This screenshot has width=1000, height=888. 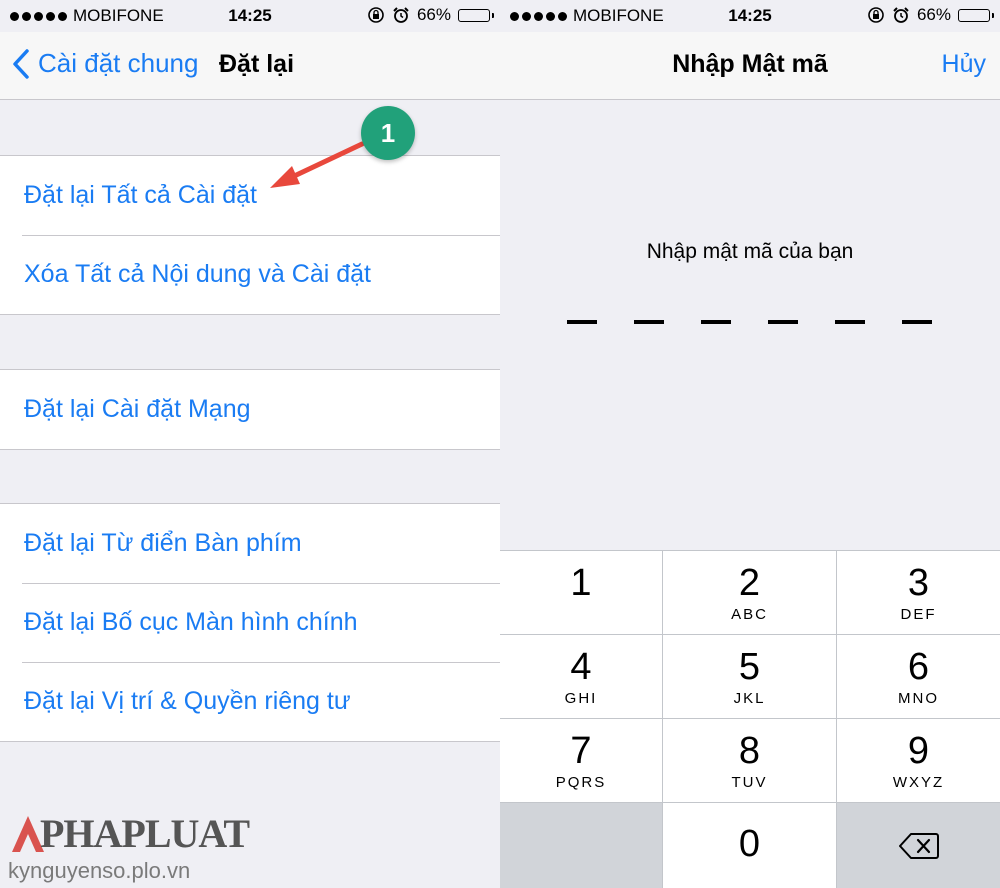 What do you see at coordinates (749, 667) in the screenshot?
I see `key-number: 5` at bounding box center [749, 667].